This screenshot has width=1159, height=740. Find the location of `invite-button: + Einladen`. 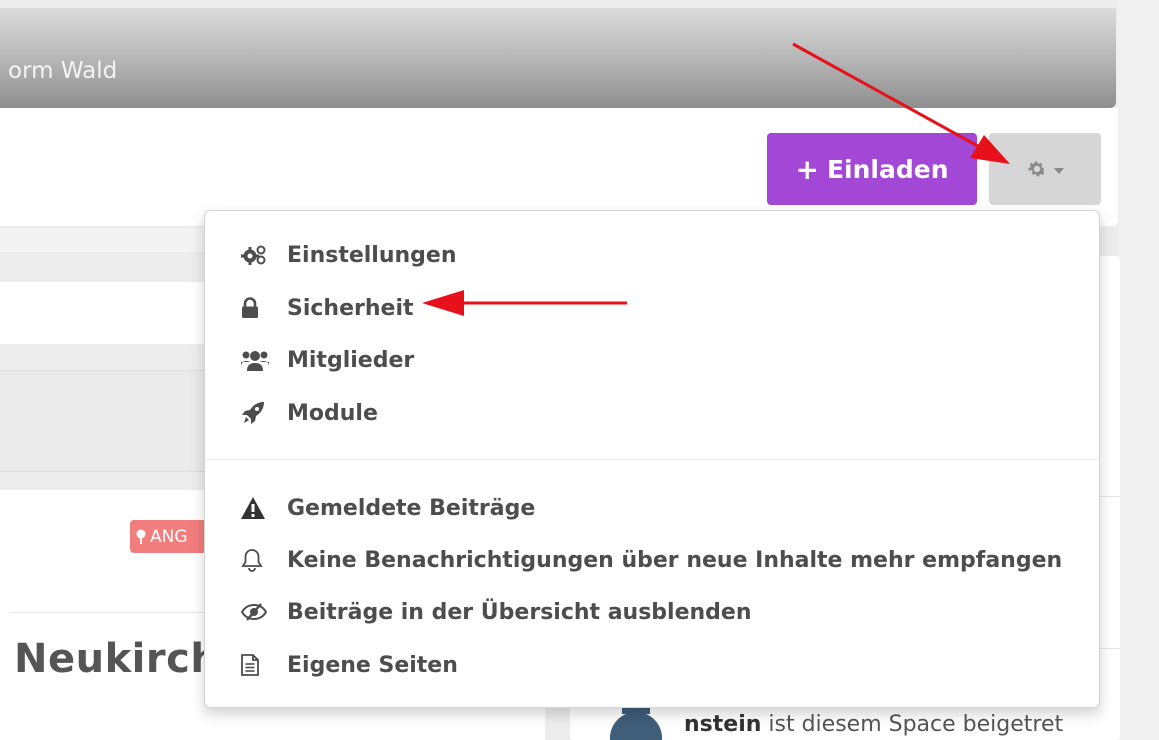

invite-button: + Einladen is located at coordinates (872, 169).